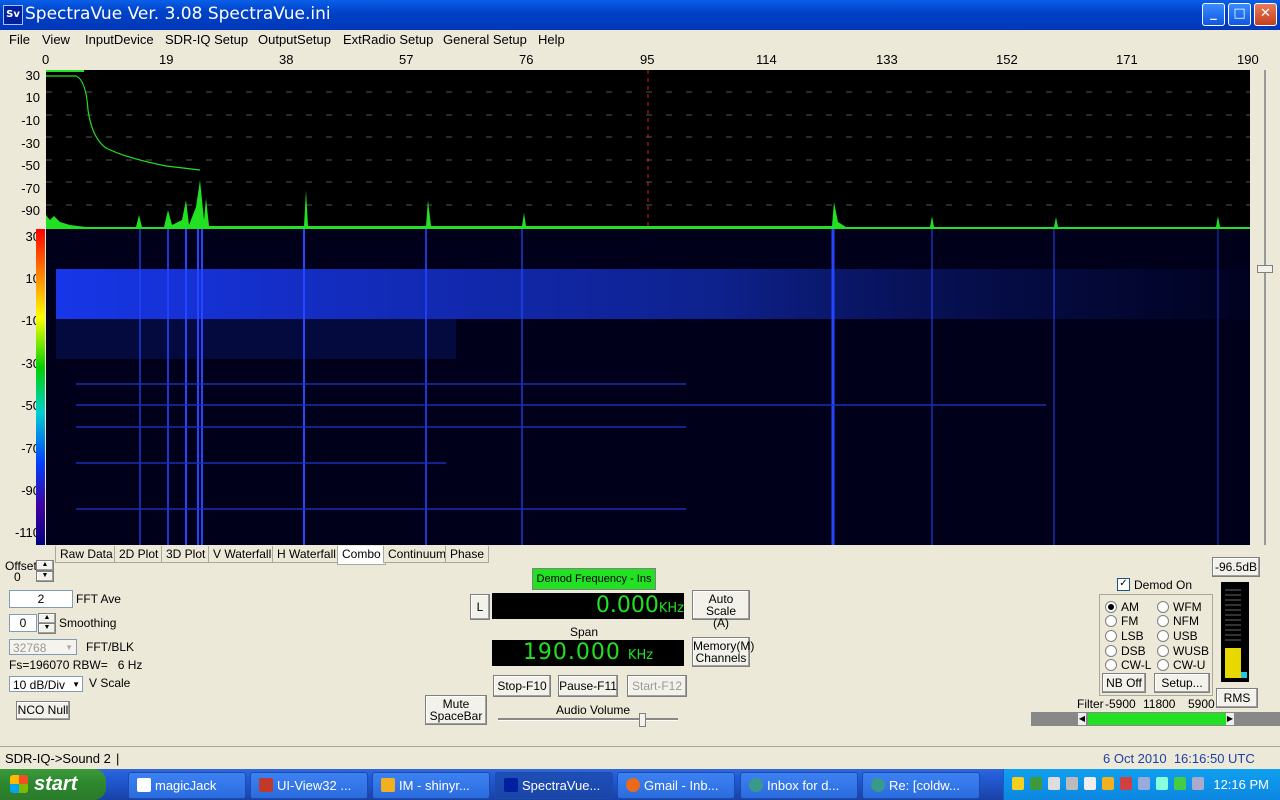 This screenshot has width=1280, height=800. What do you see at coordinates (1163, 665) in the screenshot?
I see `radio-cw-u` at bounding box center [1163, 665].